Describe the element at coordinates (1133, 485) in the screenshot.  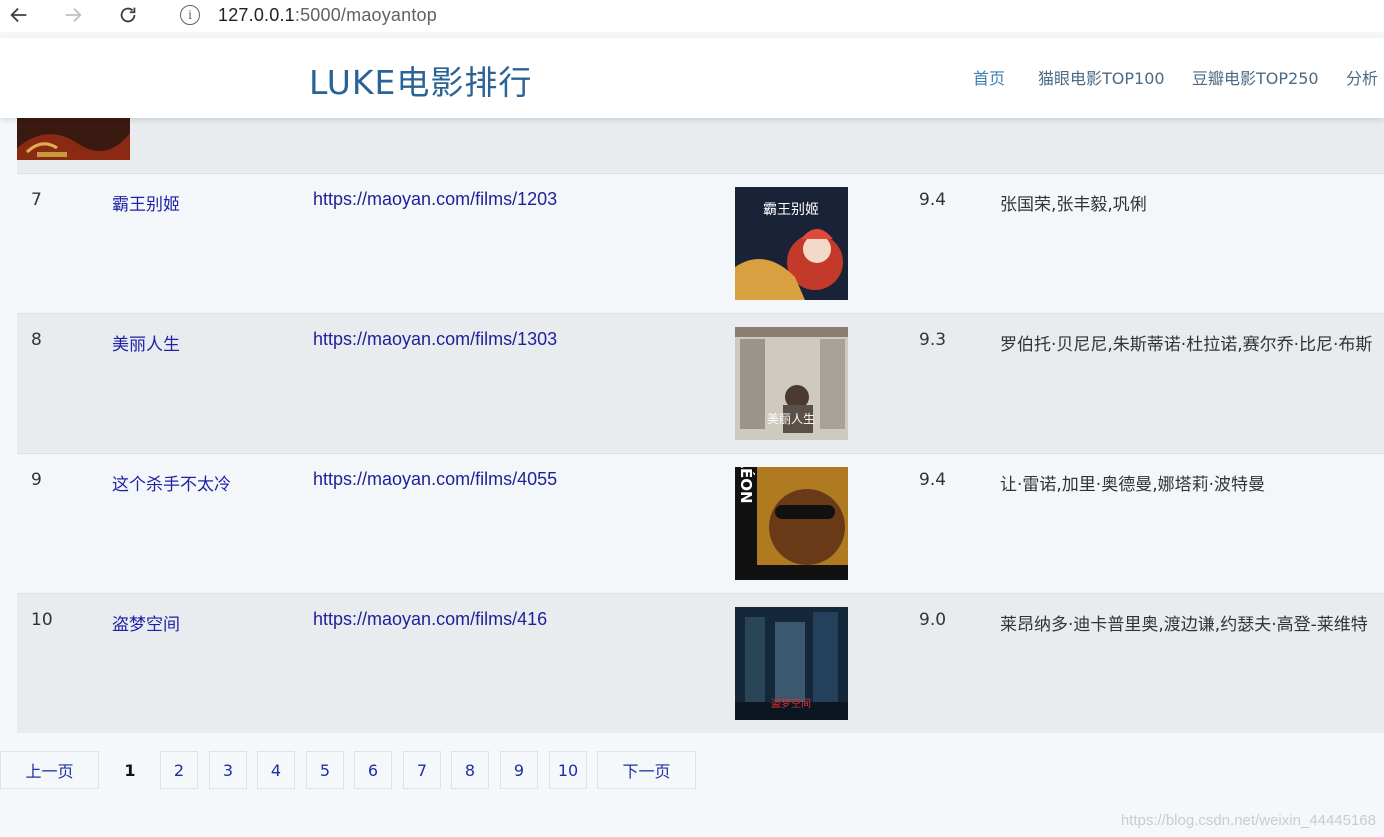
I see `actors-cell: 让·雷诺,加里·奥德曼,娜塔莉·波特曼` at that location.